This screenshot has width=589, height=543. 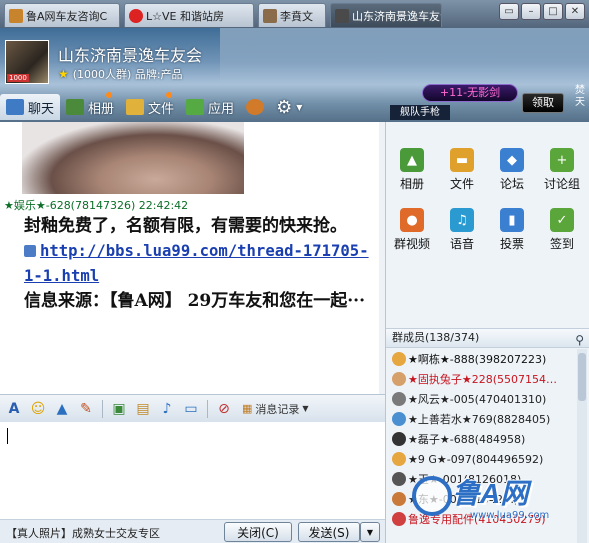 I want to click on search-icon: ⚲, so click(x=579, y=340).